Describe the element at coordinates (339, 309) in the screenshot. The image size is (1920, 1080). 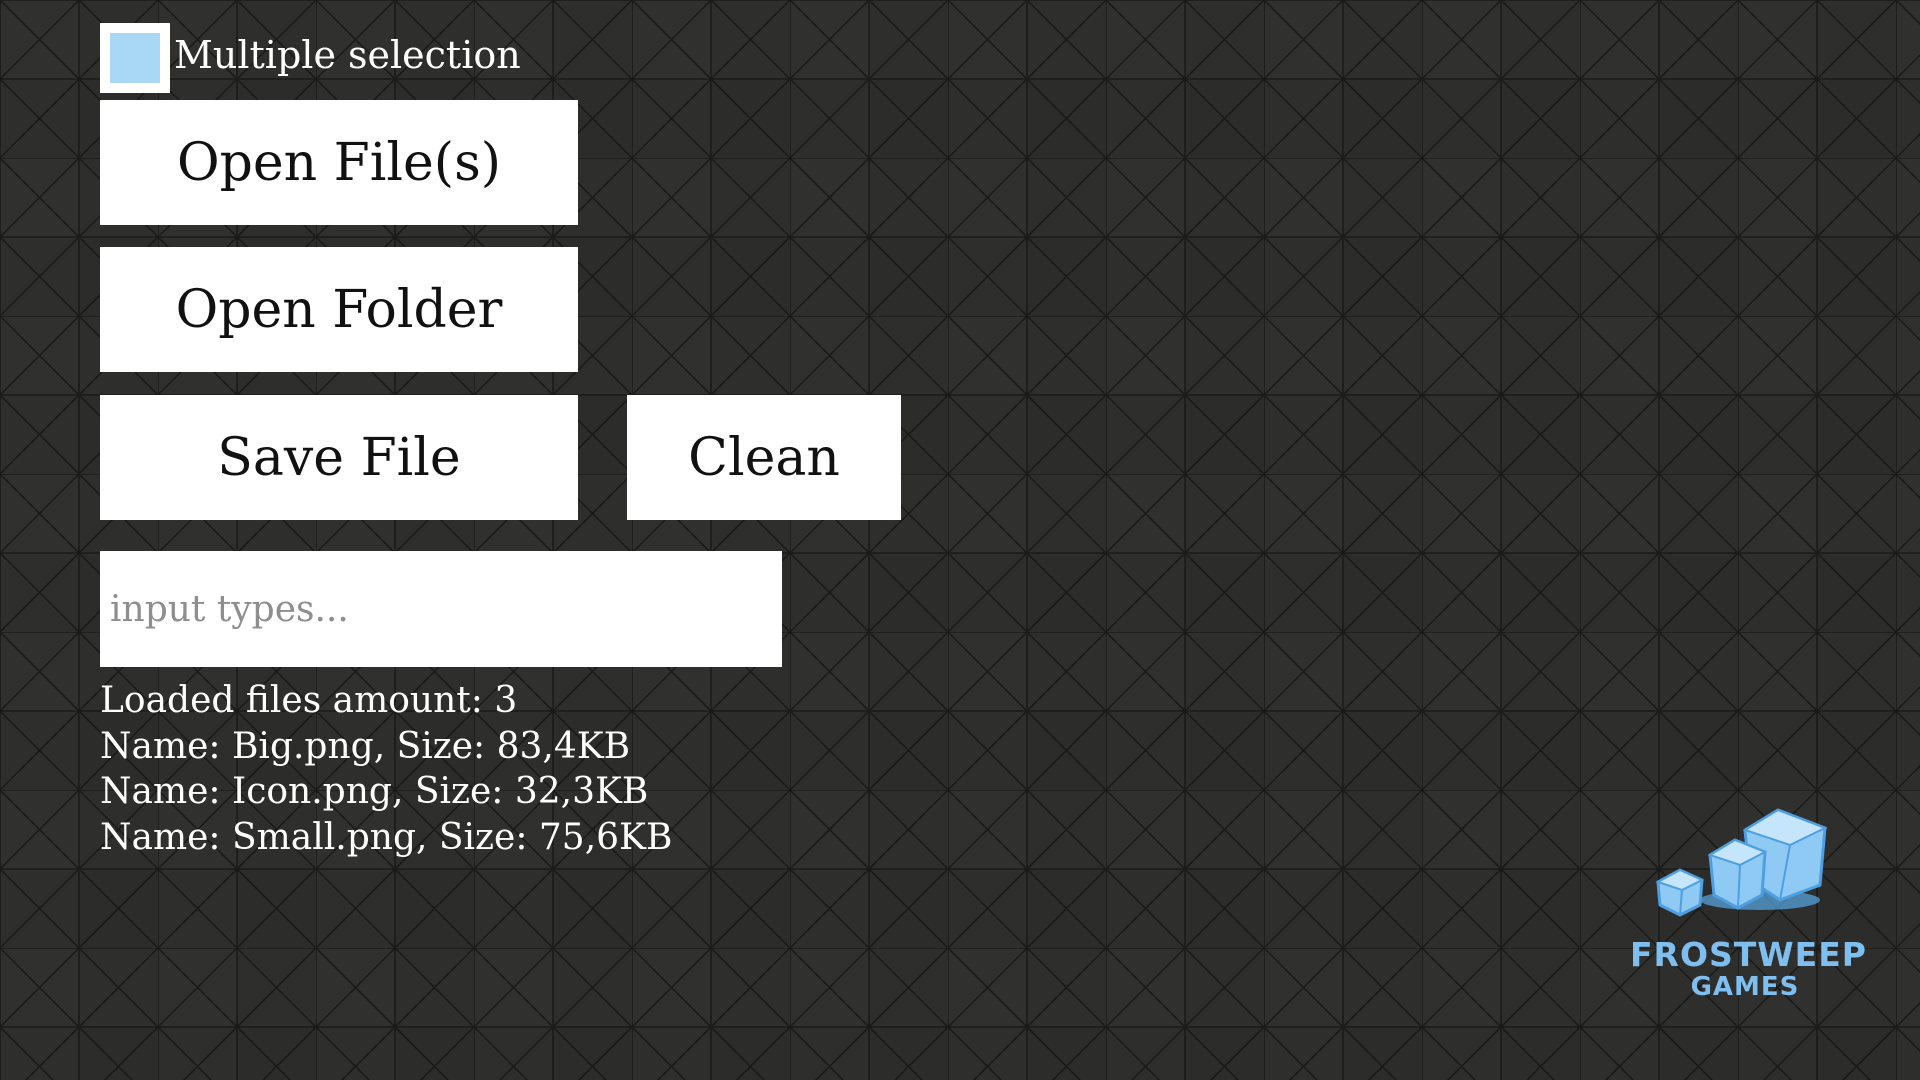
I see `open-folder-button: Open Folder` at that location.